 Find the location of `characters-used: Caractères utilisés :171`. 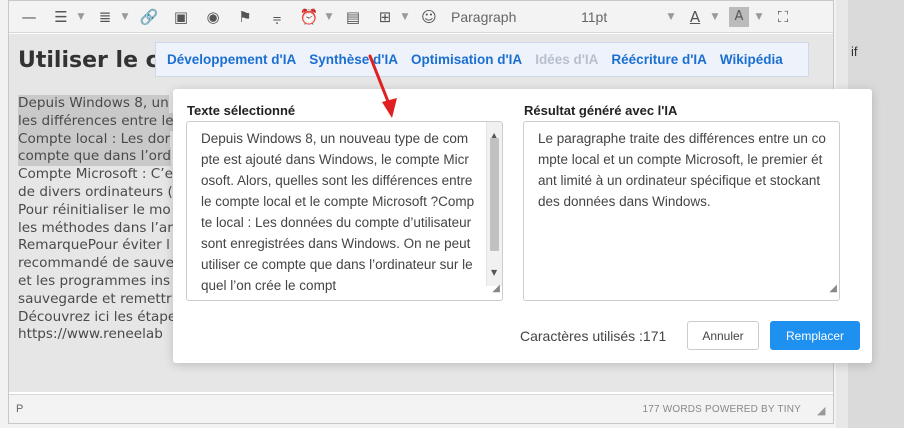

characters-used: Caractères utilisés :171 is located at coordinates (593, 336).